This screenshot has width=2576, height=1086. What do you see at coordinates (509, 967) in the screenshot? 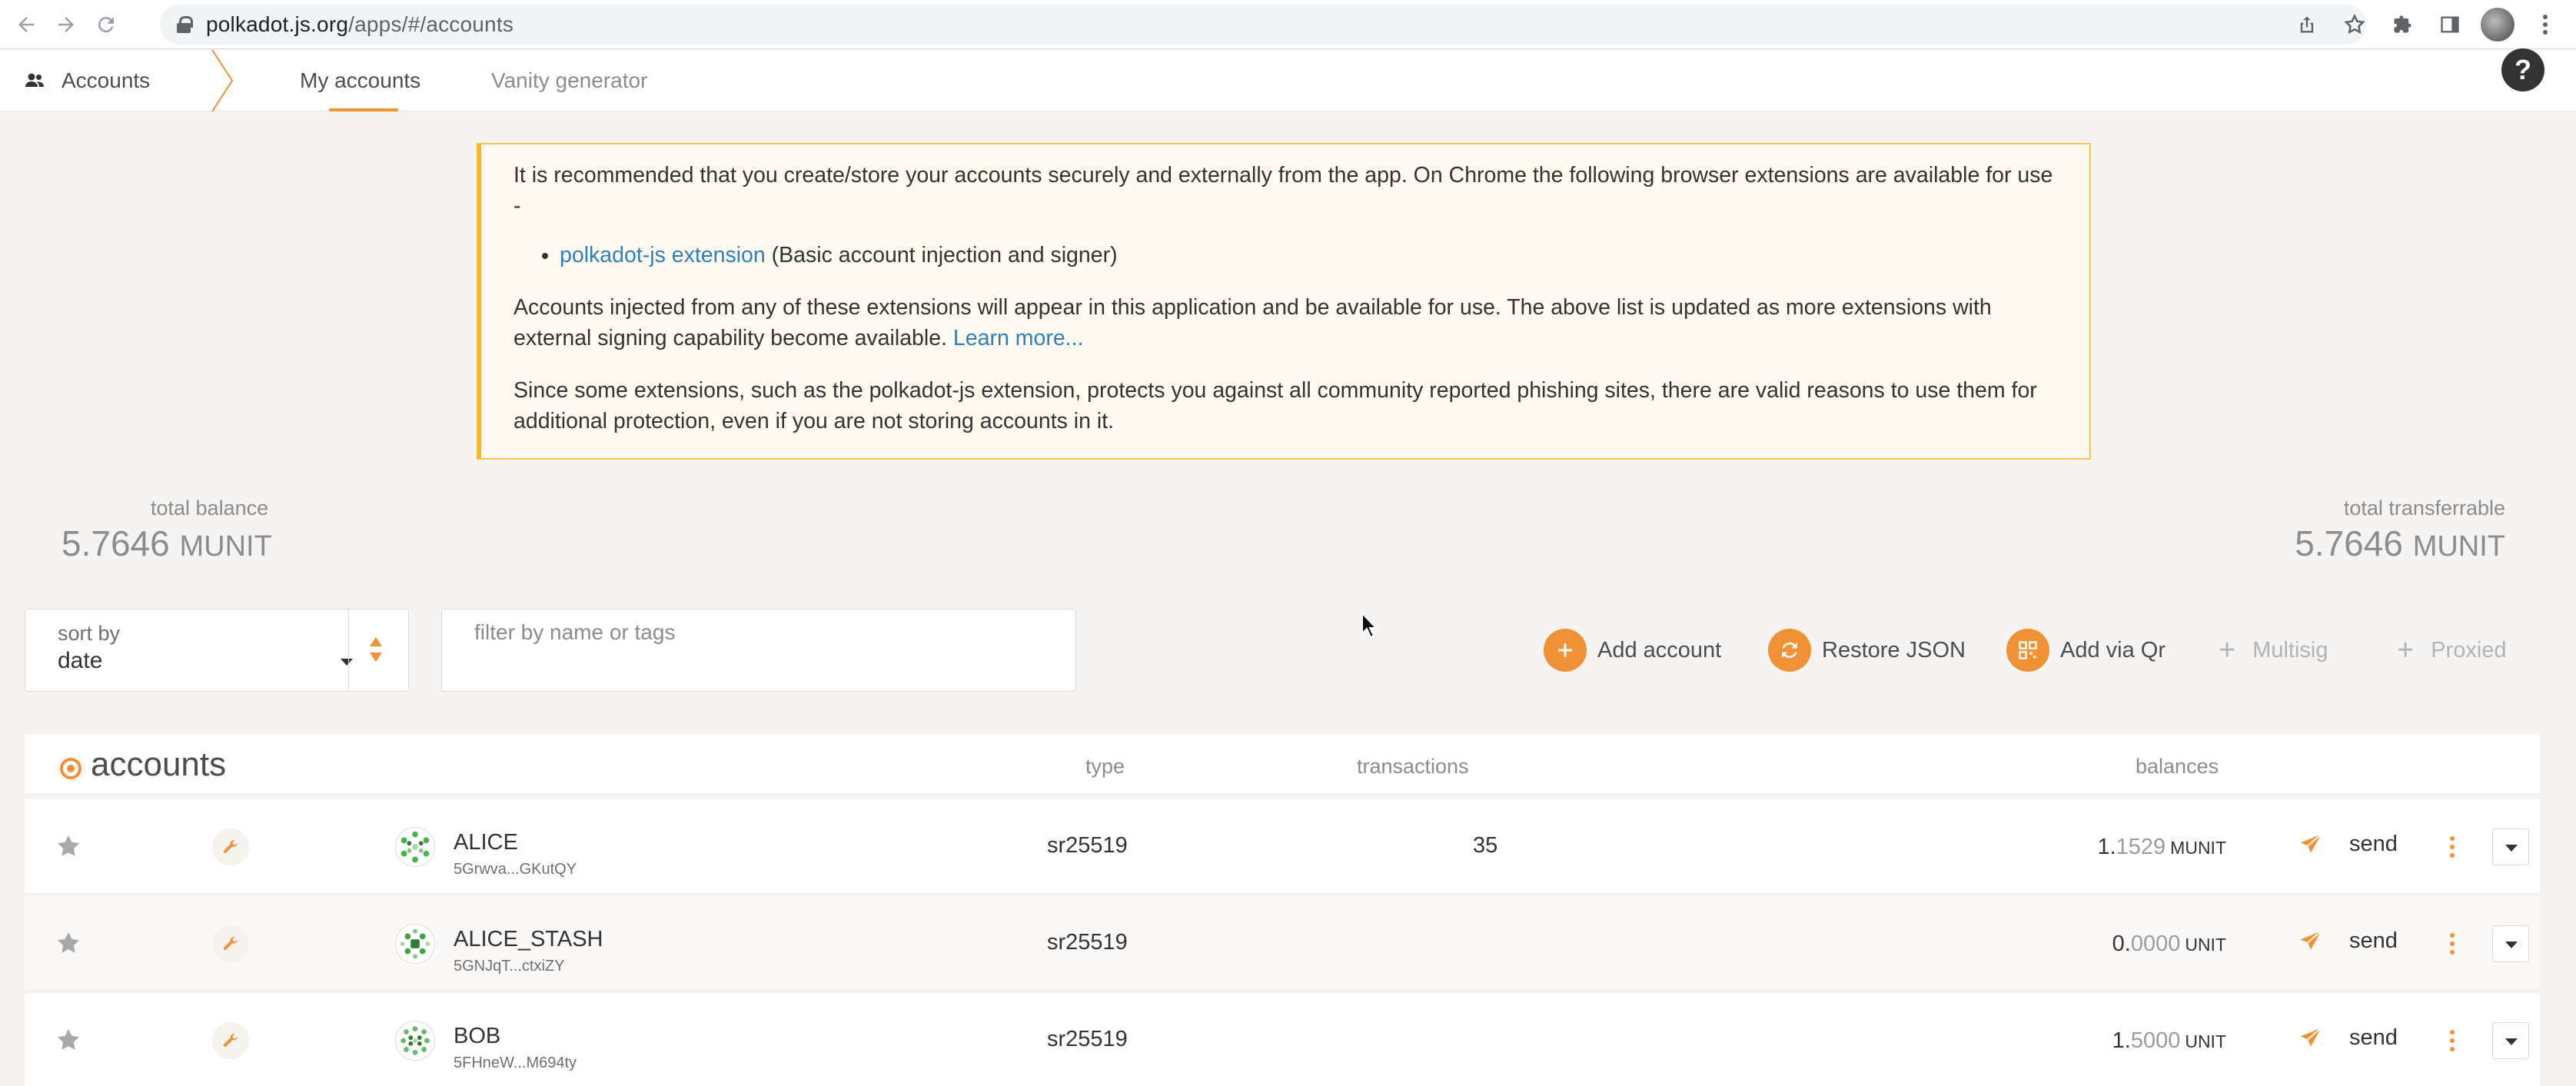
I see `account-address: 5GNJqT...ctxiZY` at bounding box center [509, 967].